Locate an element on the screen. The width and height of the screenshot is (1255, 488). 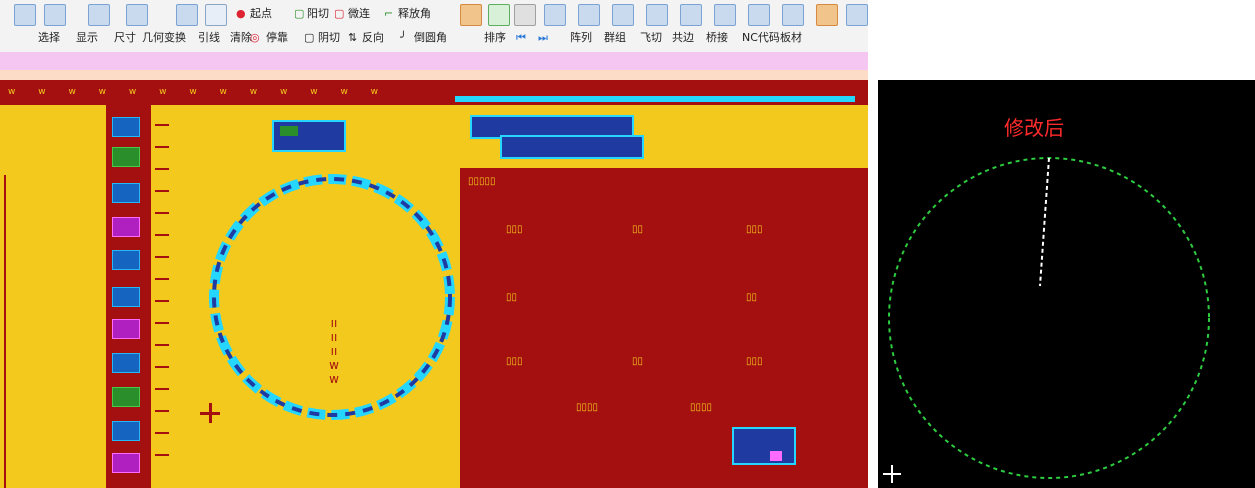
glitch-mini-text: ▯▯▯▯▯ is located at coordinates (482, 181).